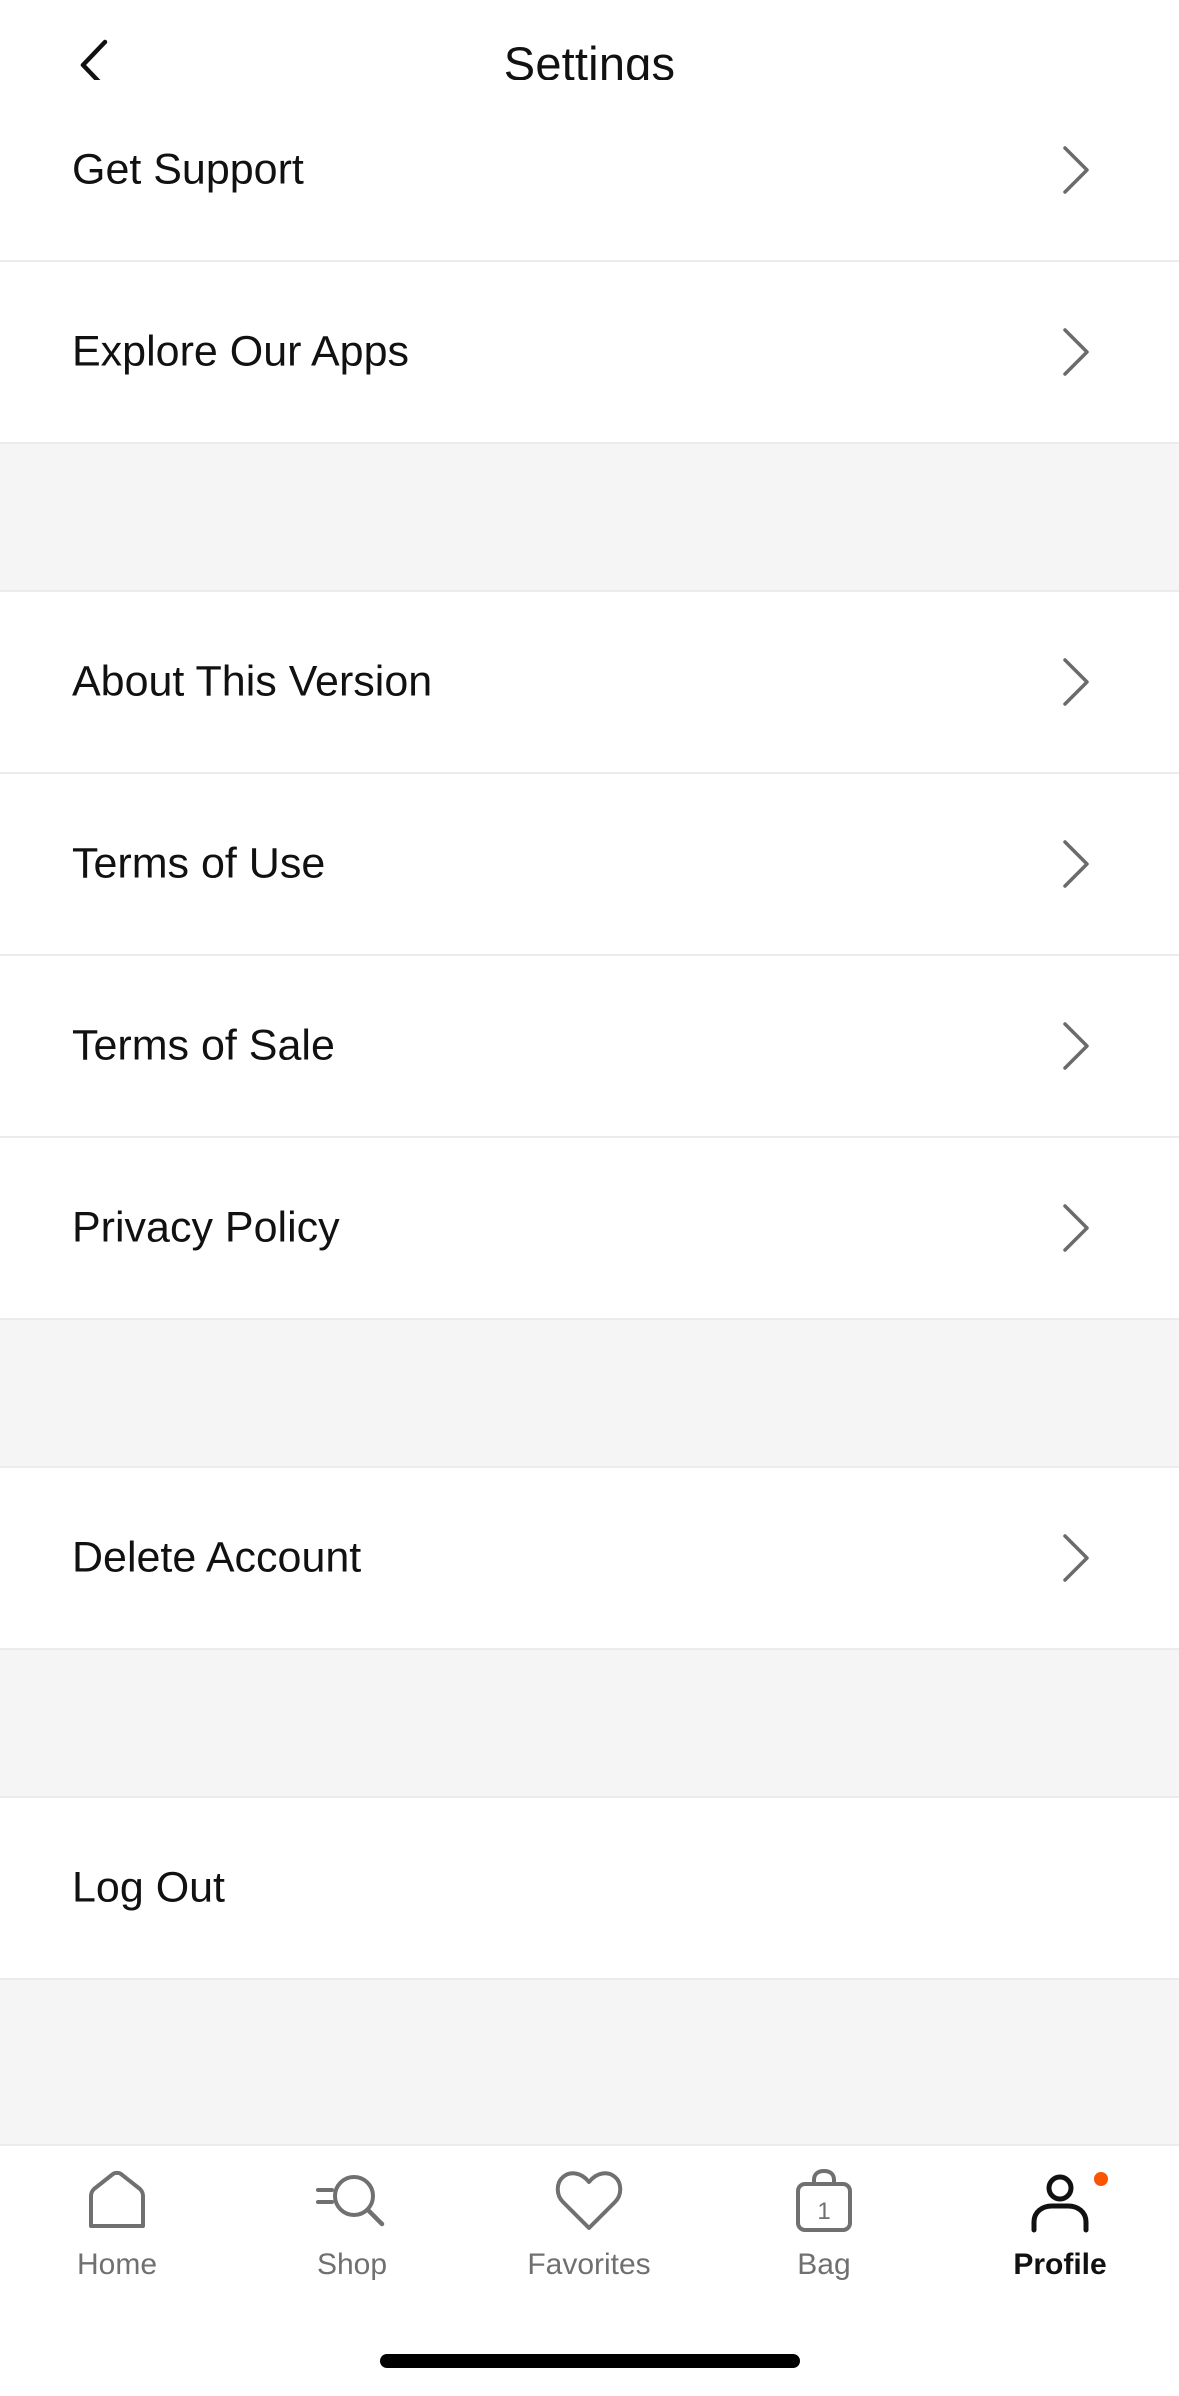 This screenshot has height=2396, width=1179. I want to click on row-about-version: About This Version, so click(589, 683).